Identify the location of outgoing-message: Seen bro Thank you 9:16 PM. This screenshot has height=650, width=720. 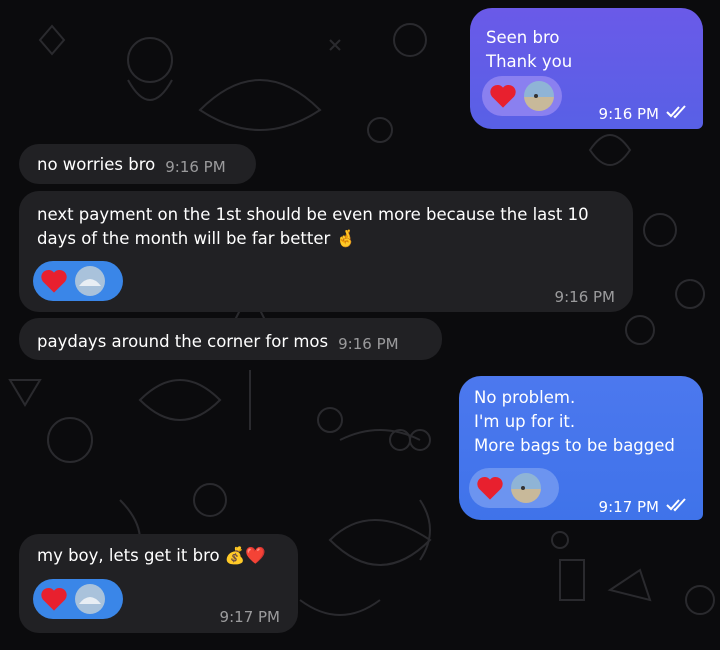
(586, 68).